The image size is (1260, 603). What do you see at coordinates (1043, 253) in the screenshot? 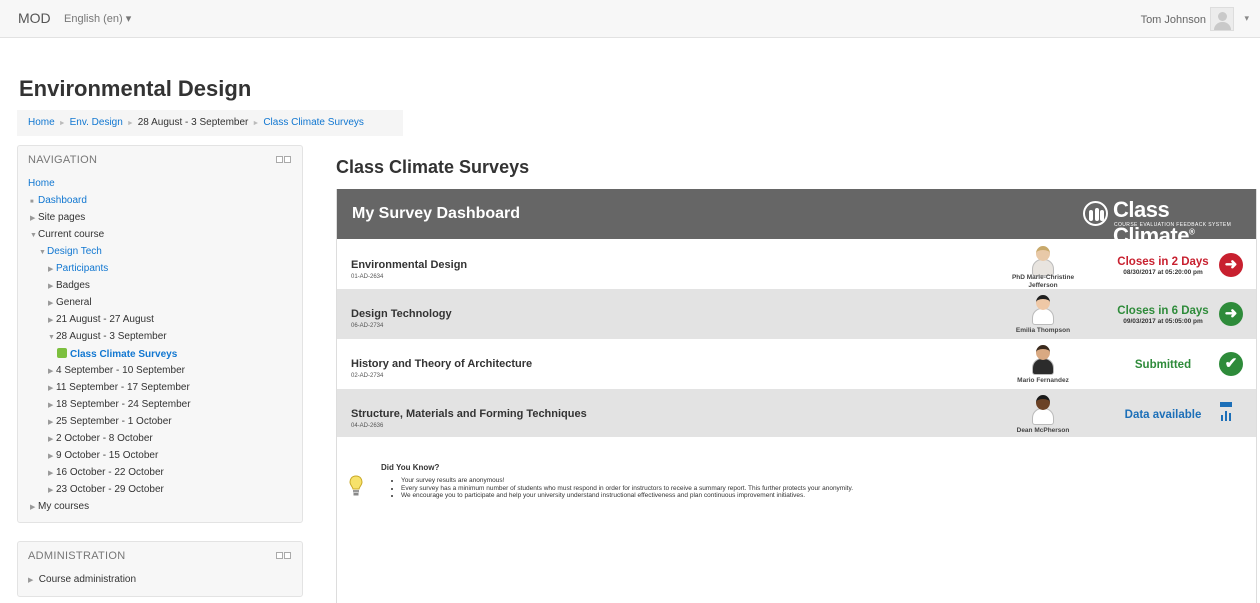
I see `instructor-head-shape` at bounding box center [1043, 253].